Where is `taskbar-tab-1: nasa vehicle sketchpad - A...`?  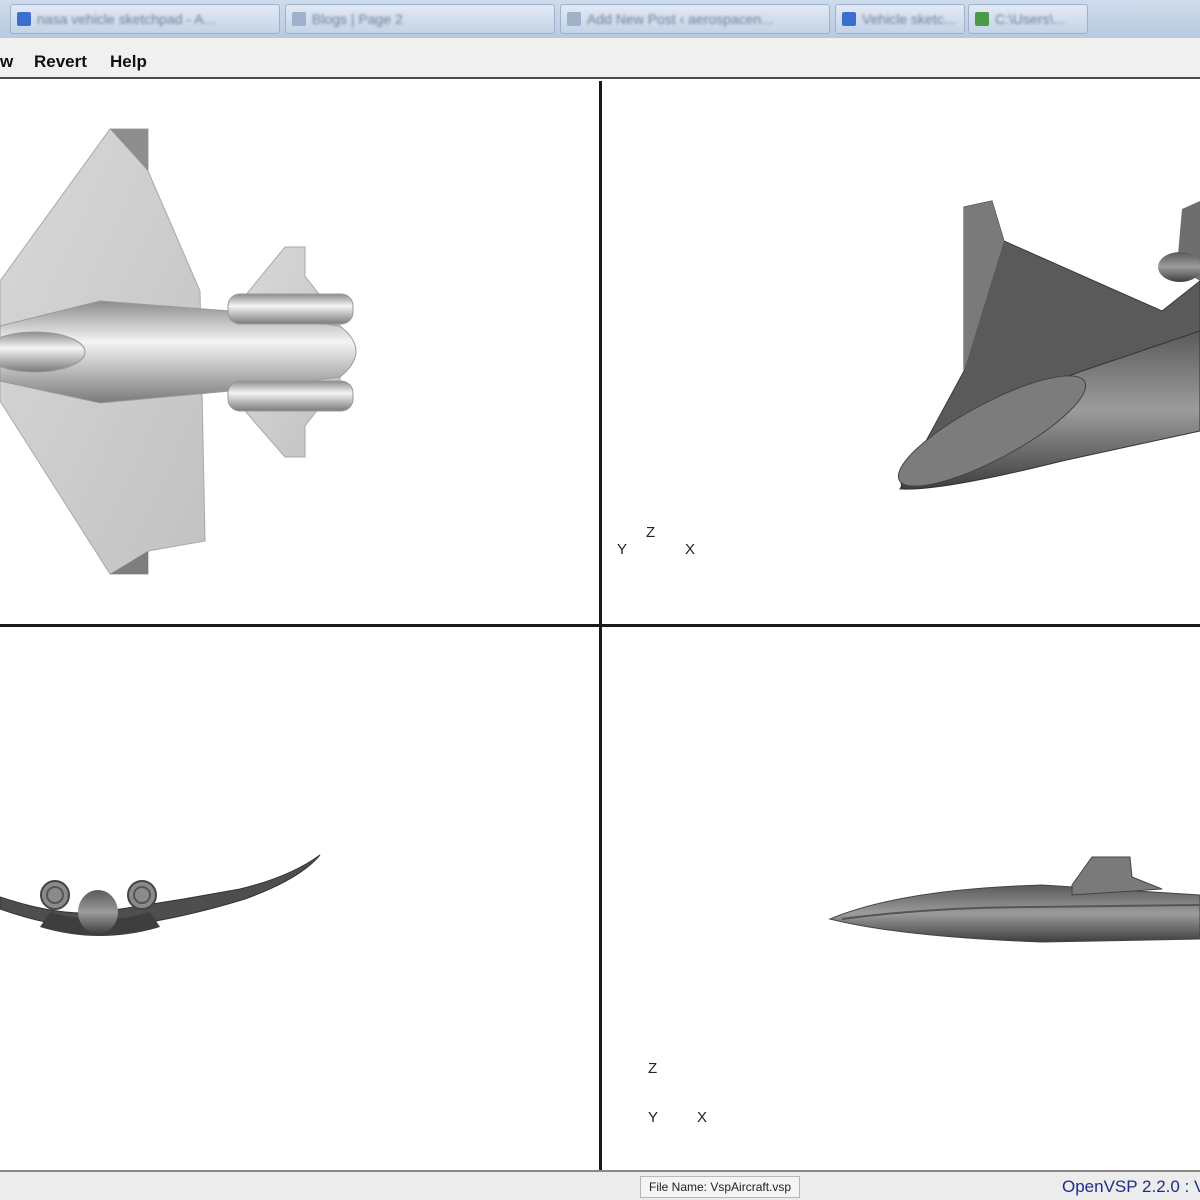 taskbar-tab-1: nasa vehicle sketchpad - A... is located at coordinates (145, 19).